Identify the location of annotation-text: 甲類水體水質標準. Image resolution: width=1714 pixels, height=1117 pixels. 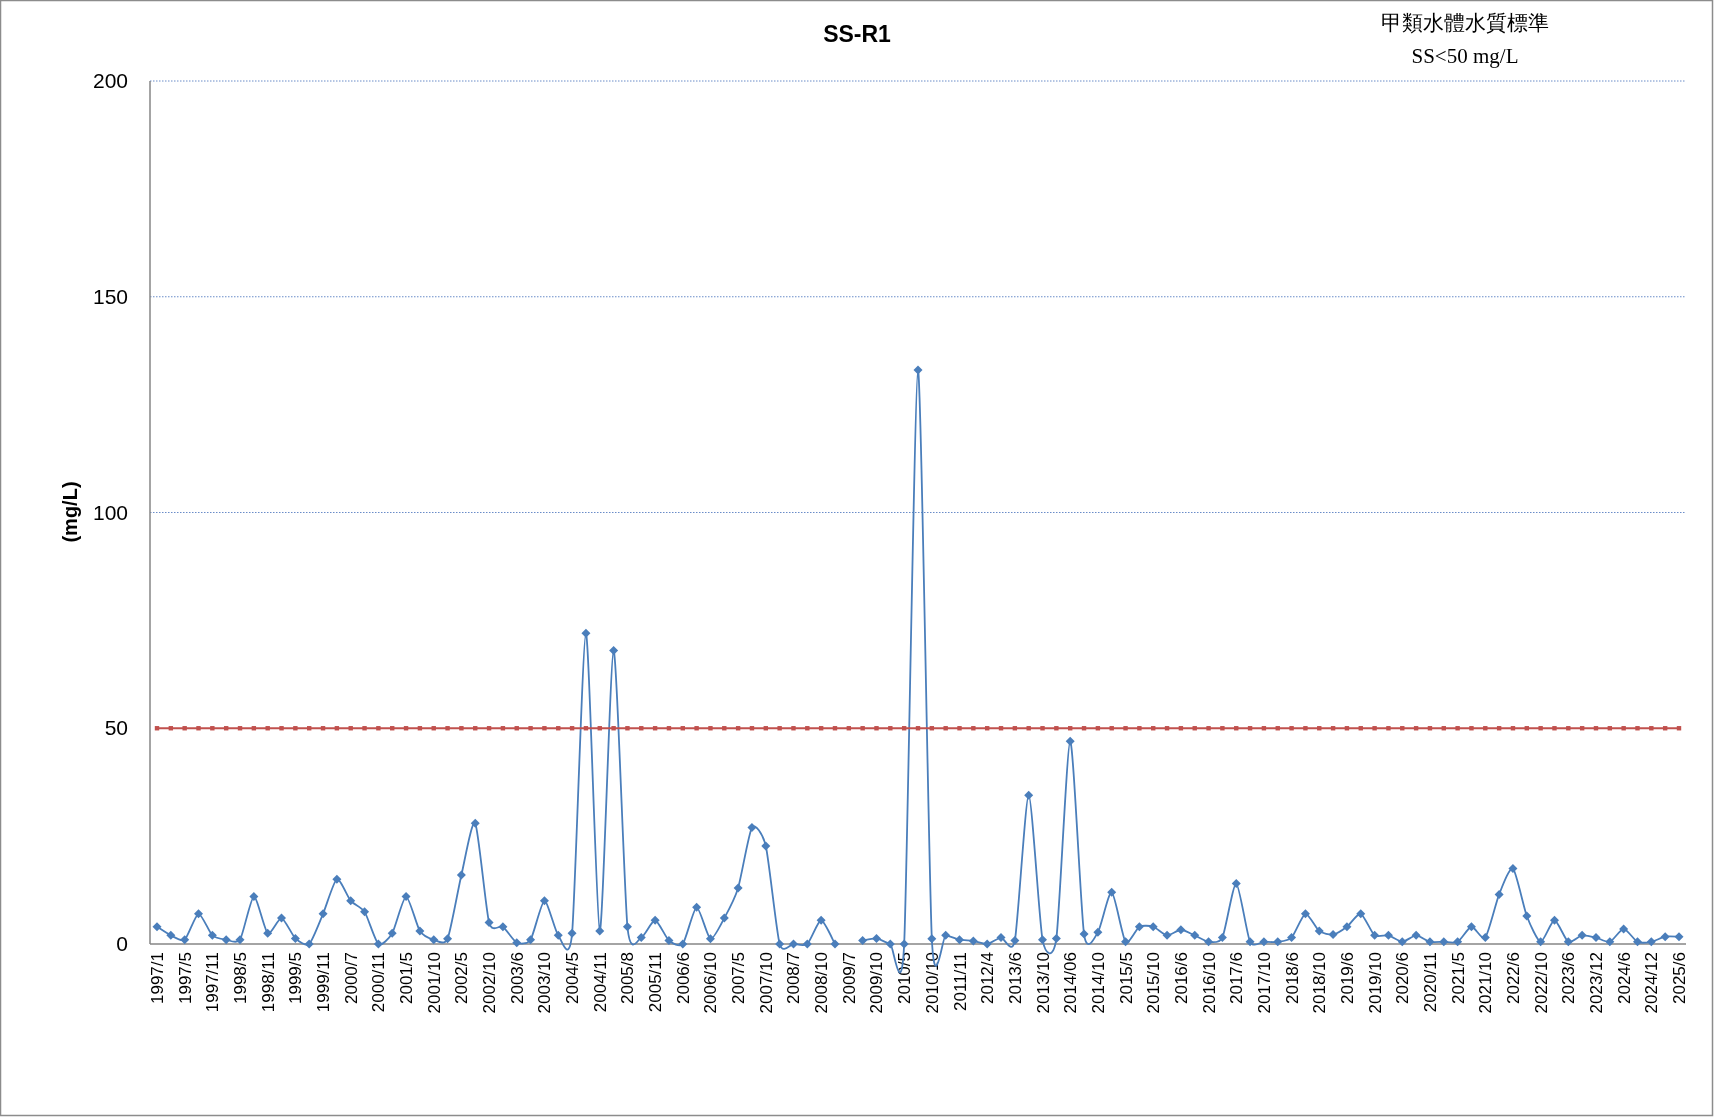
(1465, 23).